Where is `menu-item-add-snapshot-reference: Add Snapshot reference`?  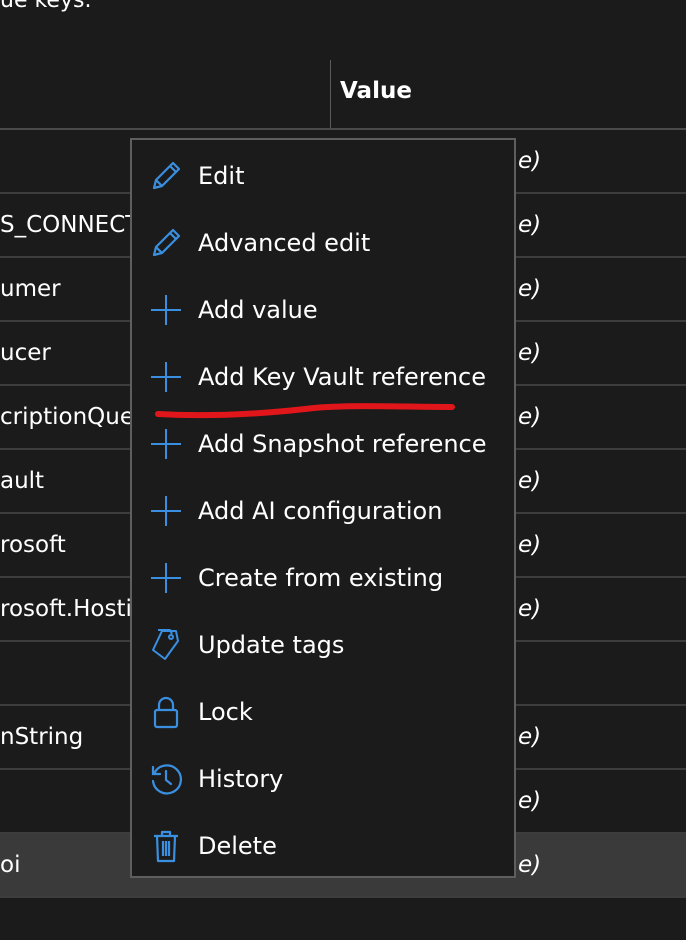 menu-item-add-snapshot-reference: Add Snapshot reference is located at coordinates (323, 444).